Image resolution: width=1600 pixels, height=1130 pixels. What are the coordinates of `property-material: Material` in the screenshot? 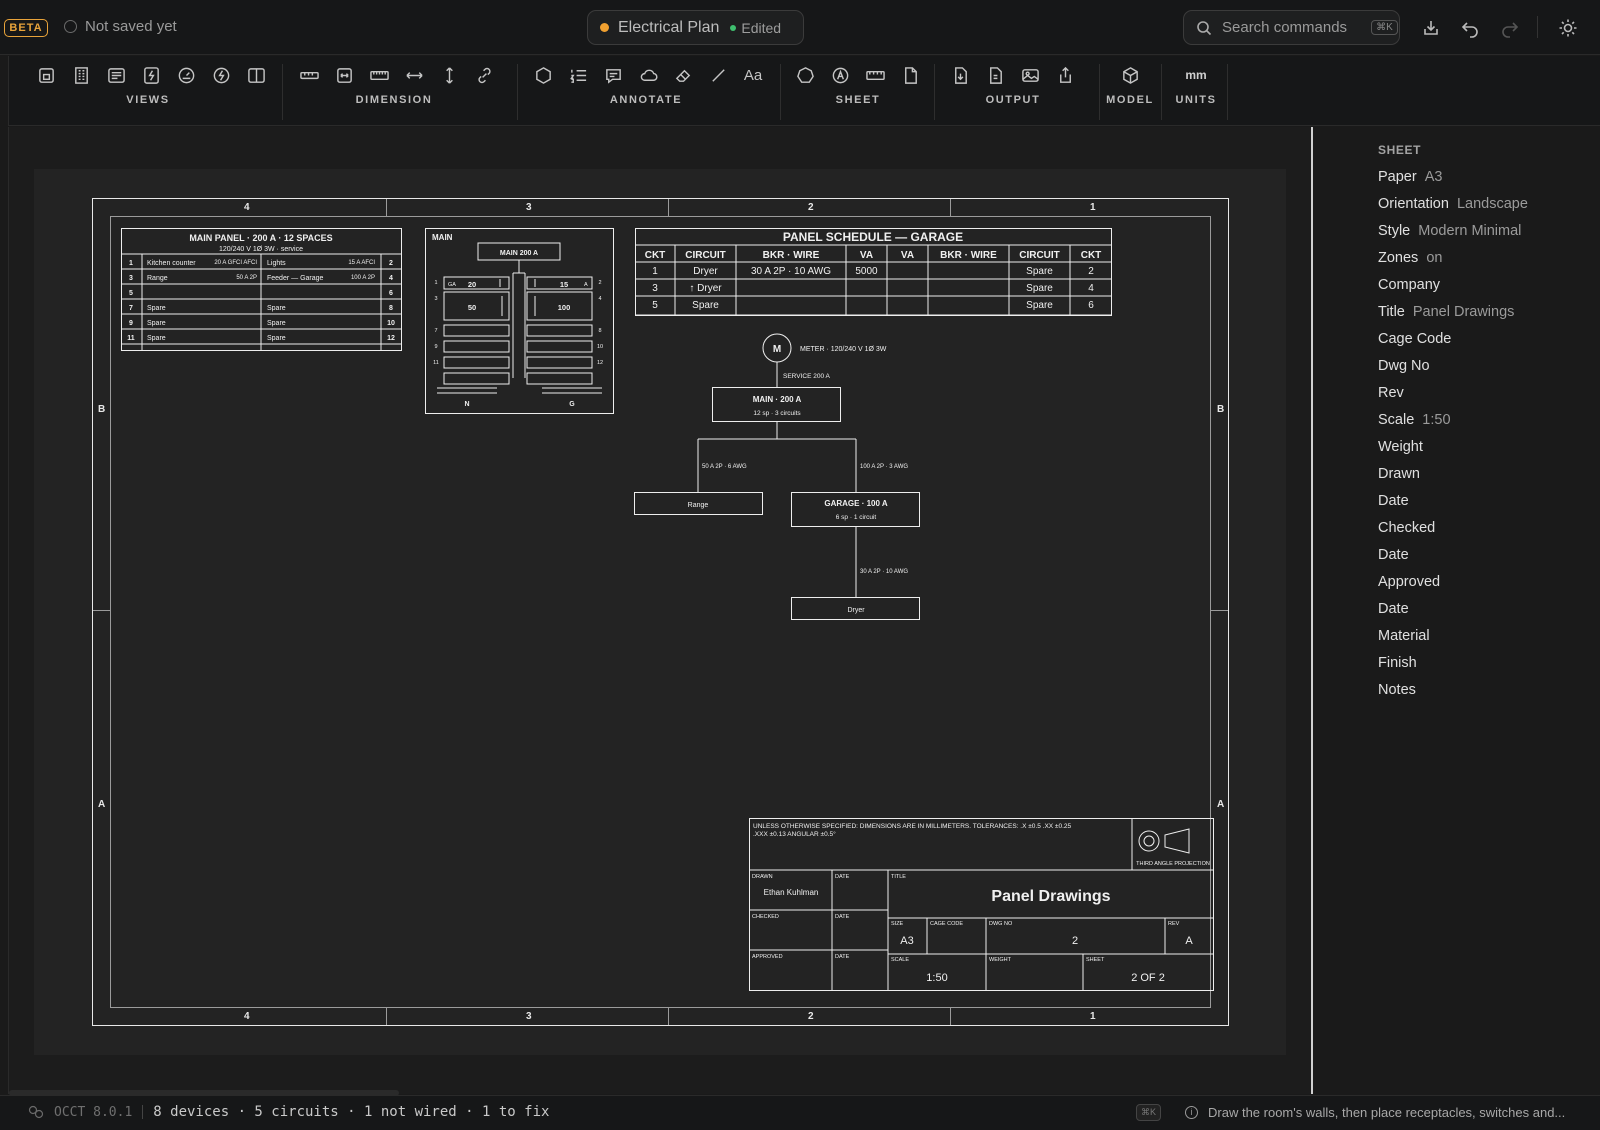 It's located at (1404, 636).